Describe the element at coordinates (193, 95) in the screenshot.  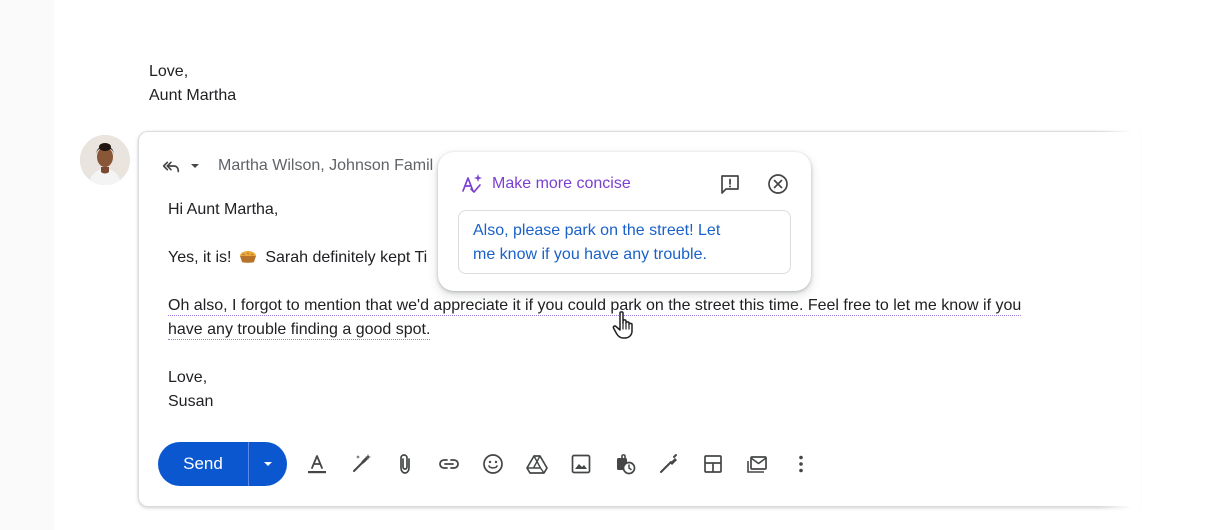
I see `previous-signature: Aunt Martha` at that location.